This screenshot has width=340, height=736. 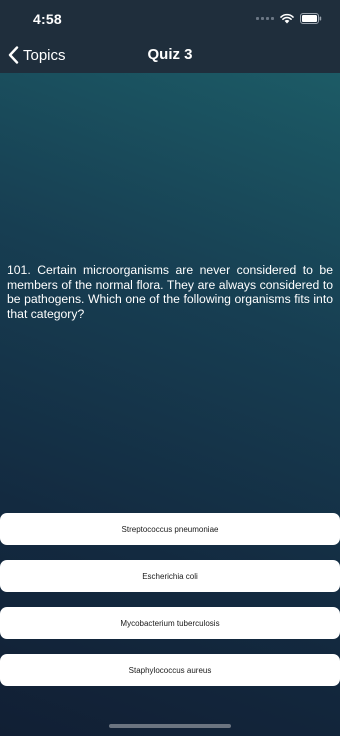 I want to click on navigation-bar: Topics Quiz 3, so click(x=170, y=55).